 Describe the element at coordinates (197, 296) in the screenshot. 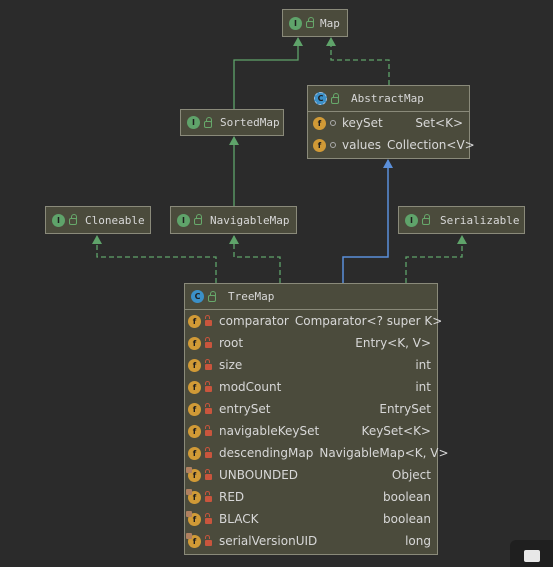

I see `class-icon: C` at that location.